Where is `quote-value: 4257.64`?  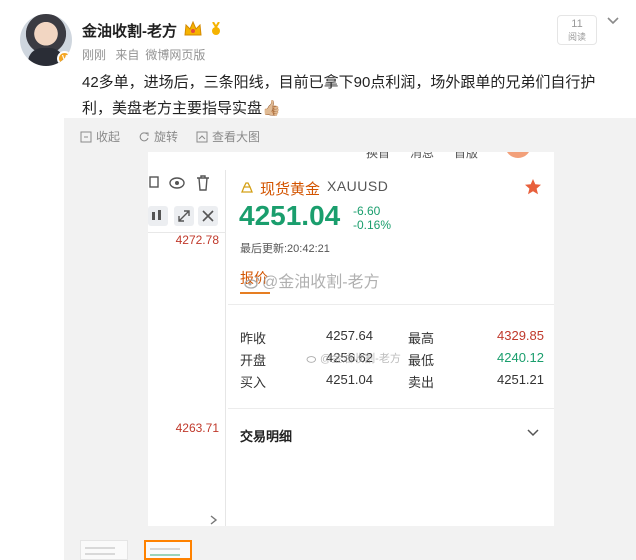 quote-value: 4257.64 is located at coordinates (349, 335).